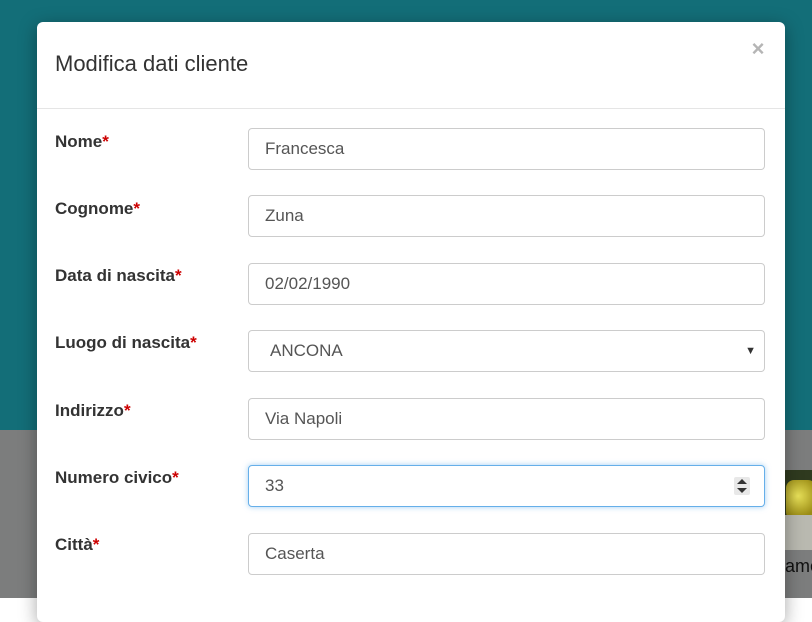 This screenshot has height=622, width=812. I want to click on field-label: Cognome*, so click(98, 208).